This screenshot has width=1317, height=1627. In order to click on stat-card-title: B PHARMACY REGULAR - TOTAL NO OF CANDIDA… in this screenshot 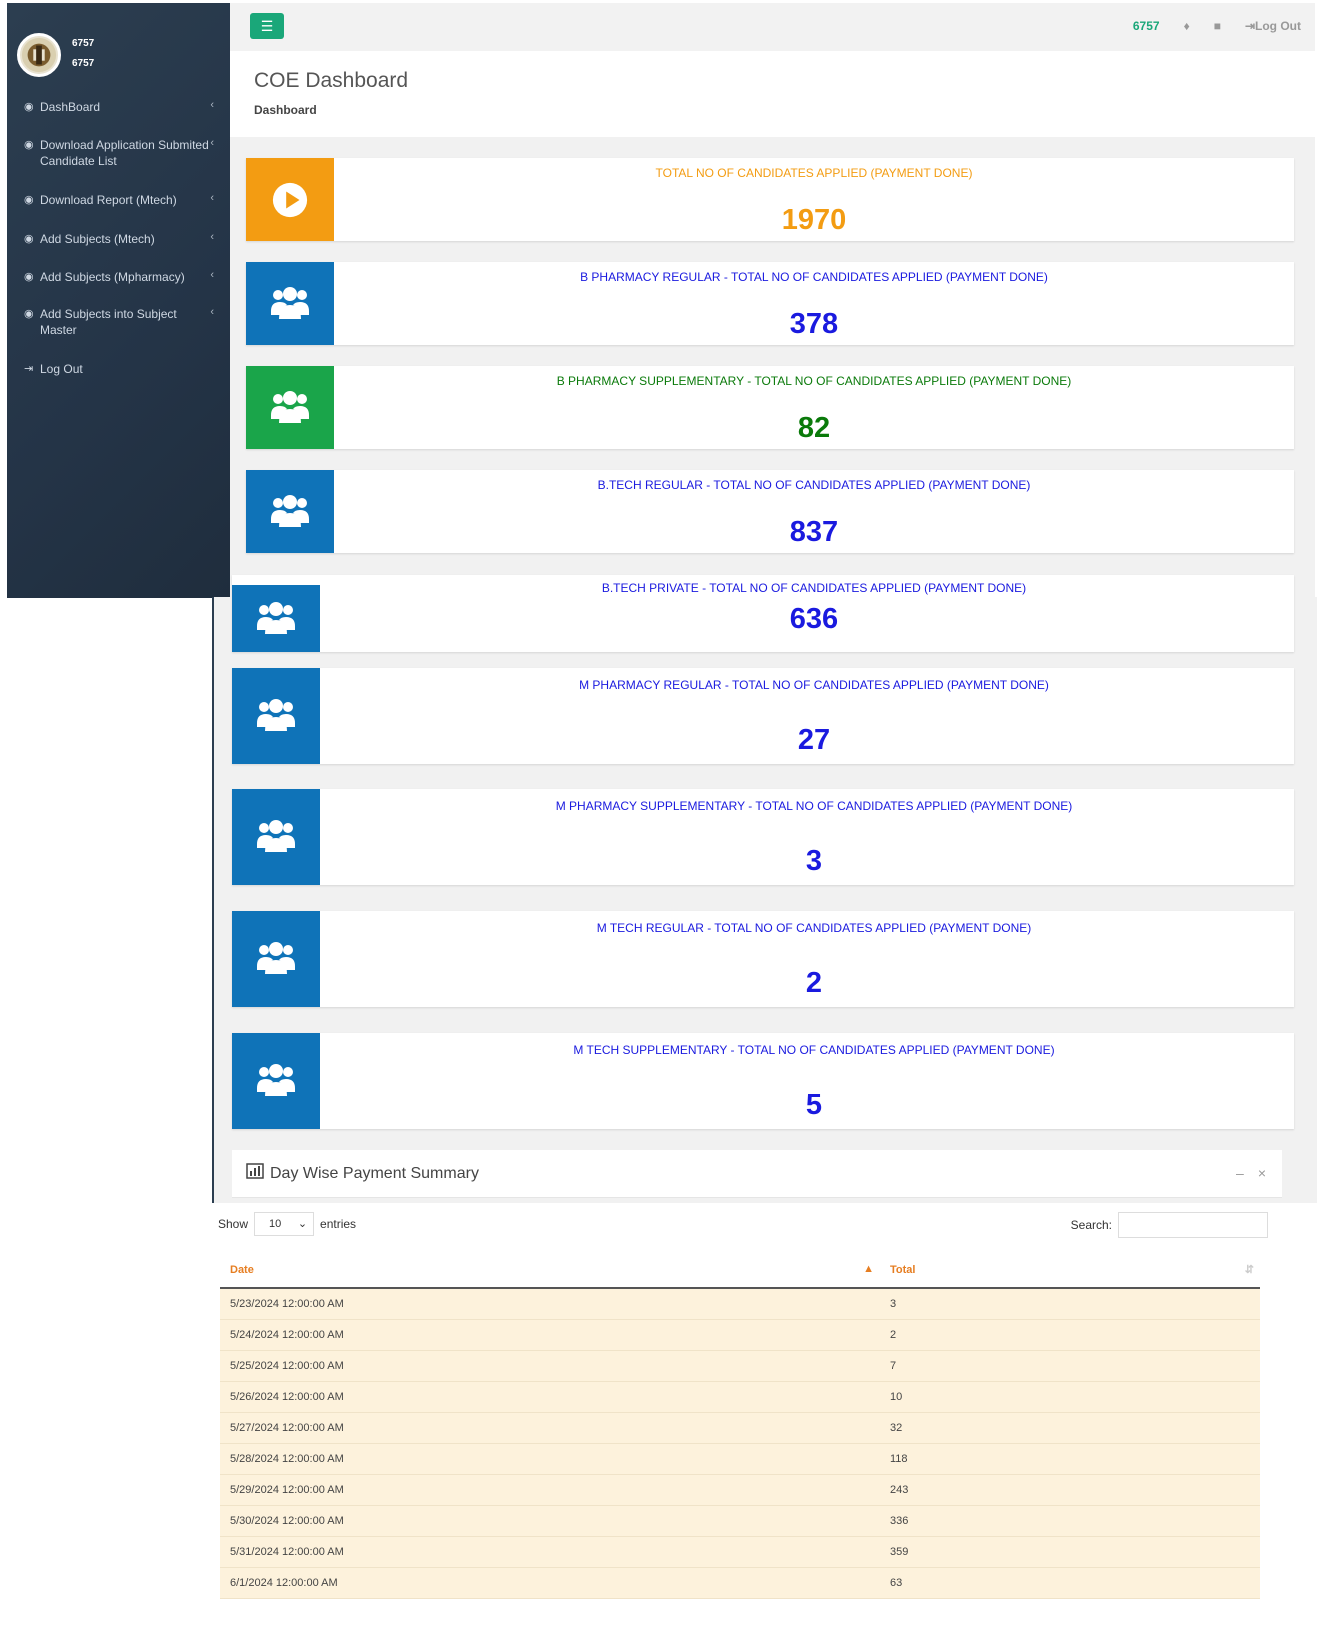, I will do `click(814, 277)`.